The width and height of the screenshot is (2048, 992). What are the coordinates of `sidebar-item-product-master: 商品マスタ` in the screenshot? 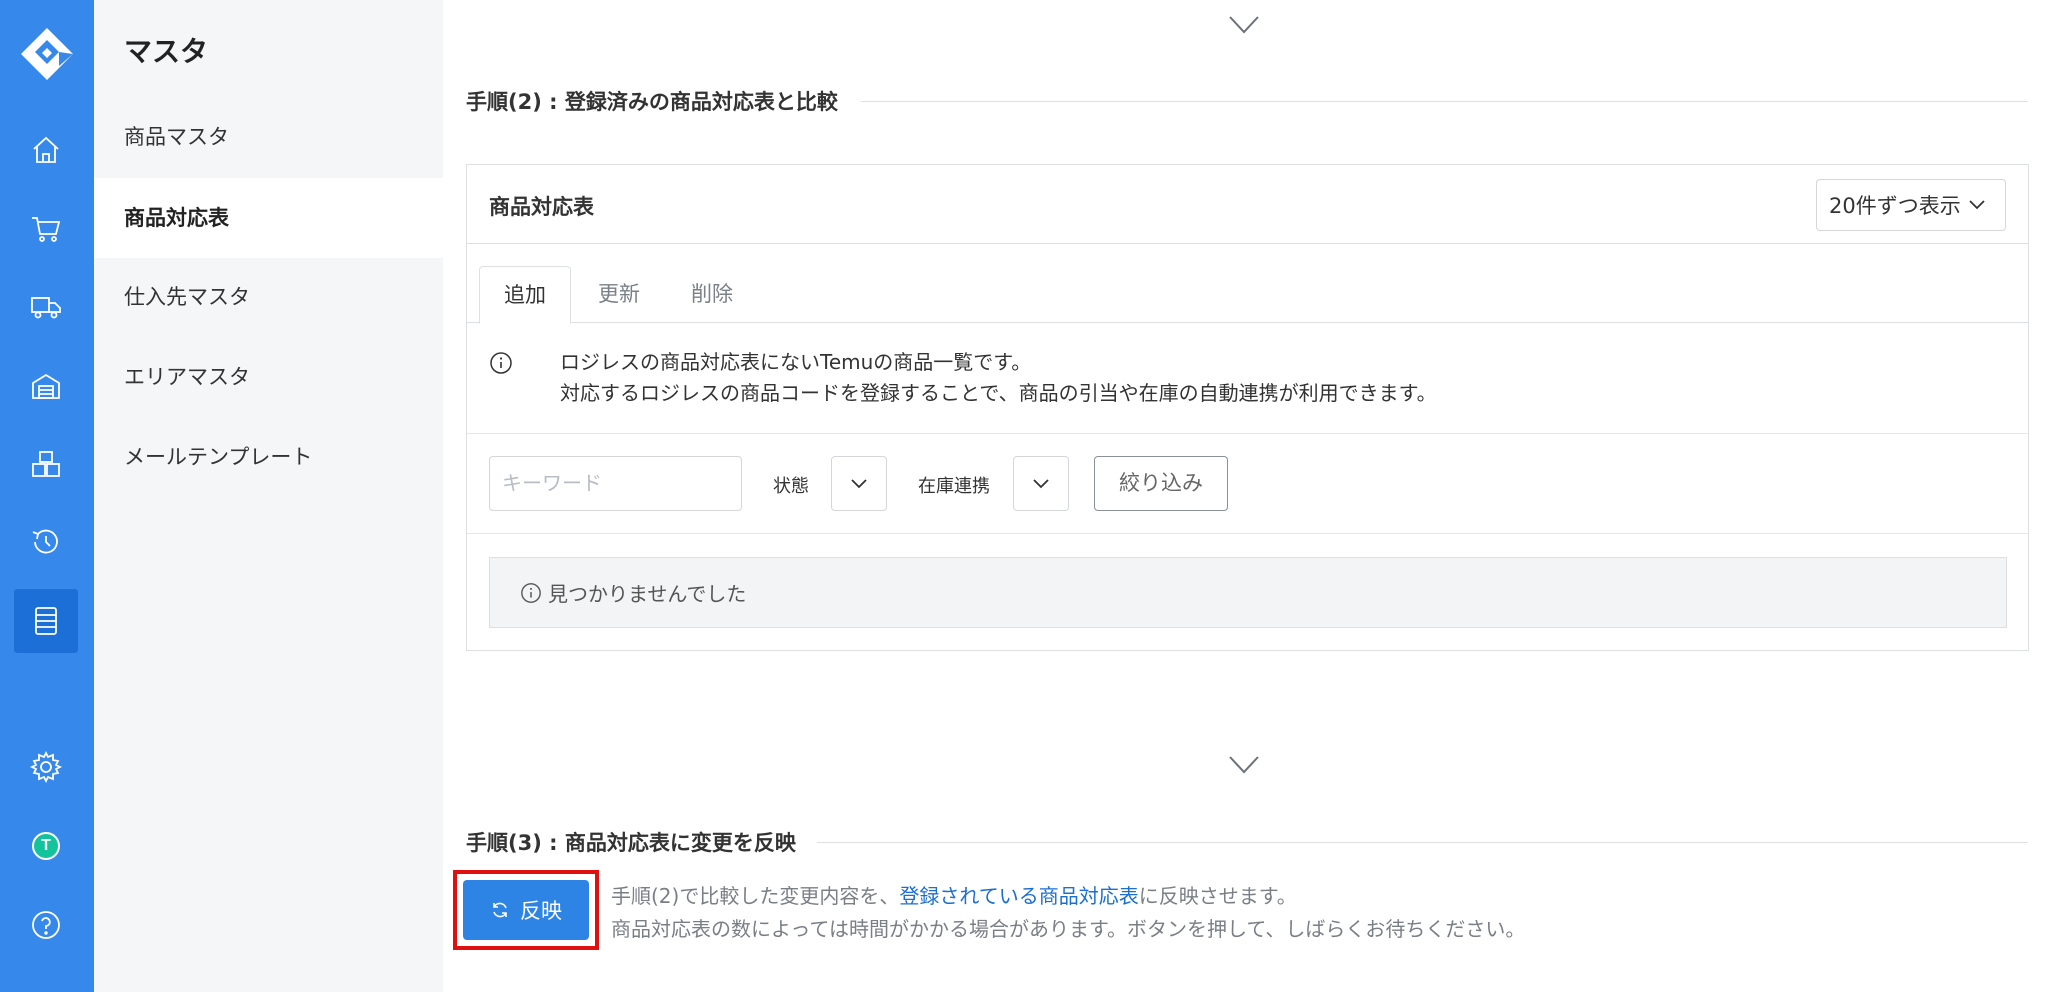 It's located at (268, 137).